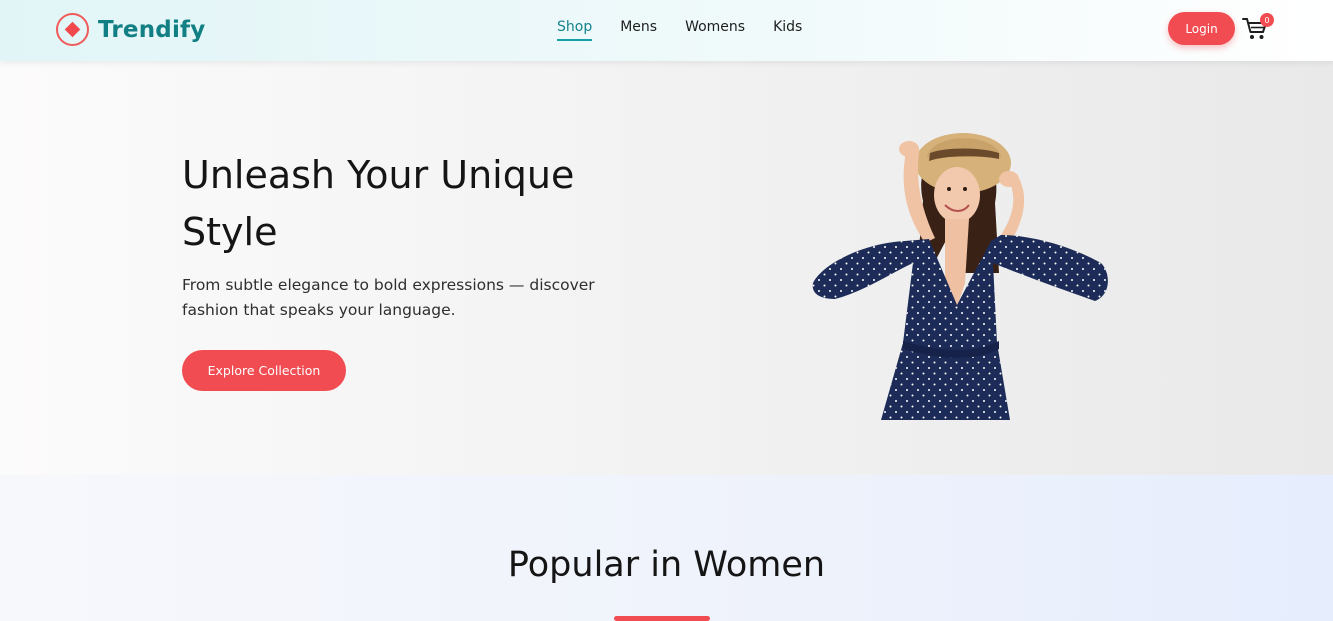 The width and height of the screenshot is (1333, 621). Describe the element at coordinates (960, 276) in the screenshot. I see `hero-model-image` at that location.